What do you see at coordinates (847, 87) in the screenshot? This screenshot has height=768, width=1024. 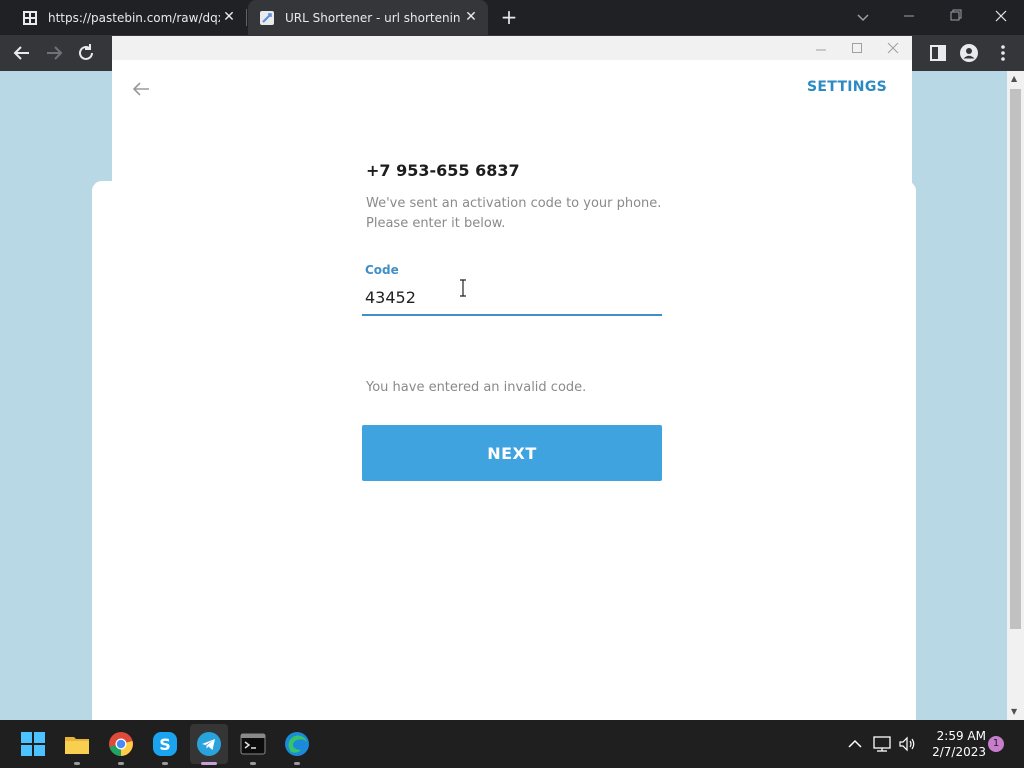 I see `settings-link: SETTINGS` at bounding box center [847, 87].